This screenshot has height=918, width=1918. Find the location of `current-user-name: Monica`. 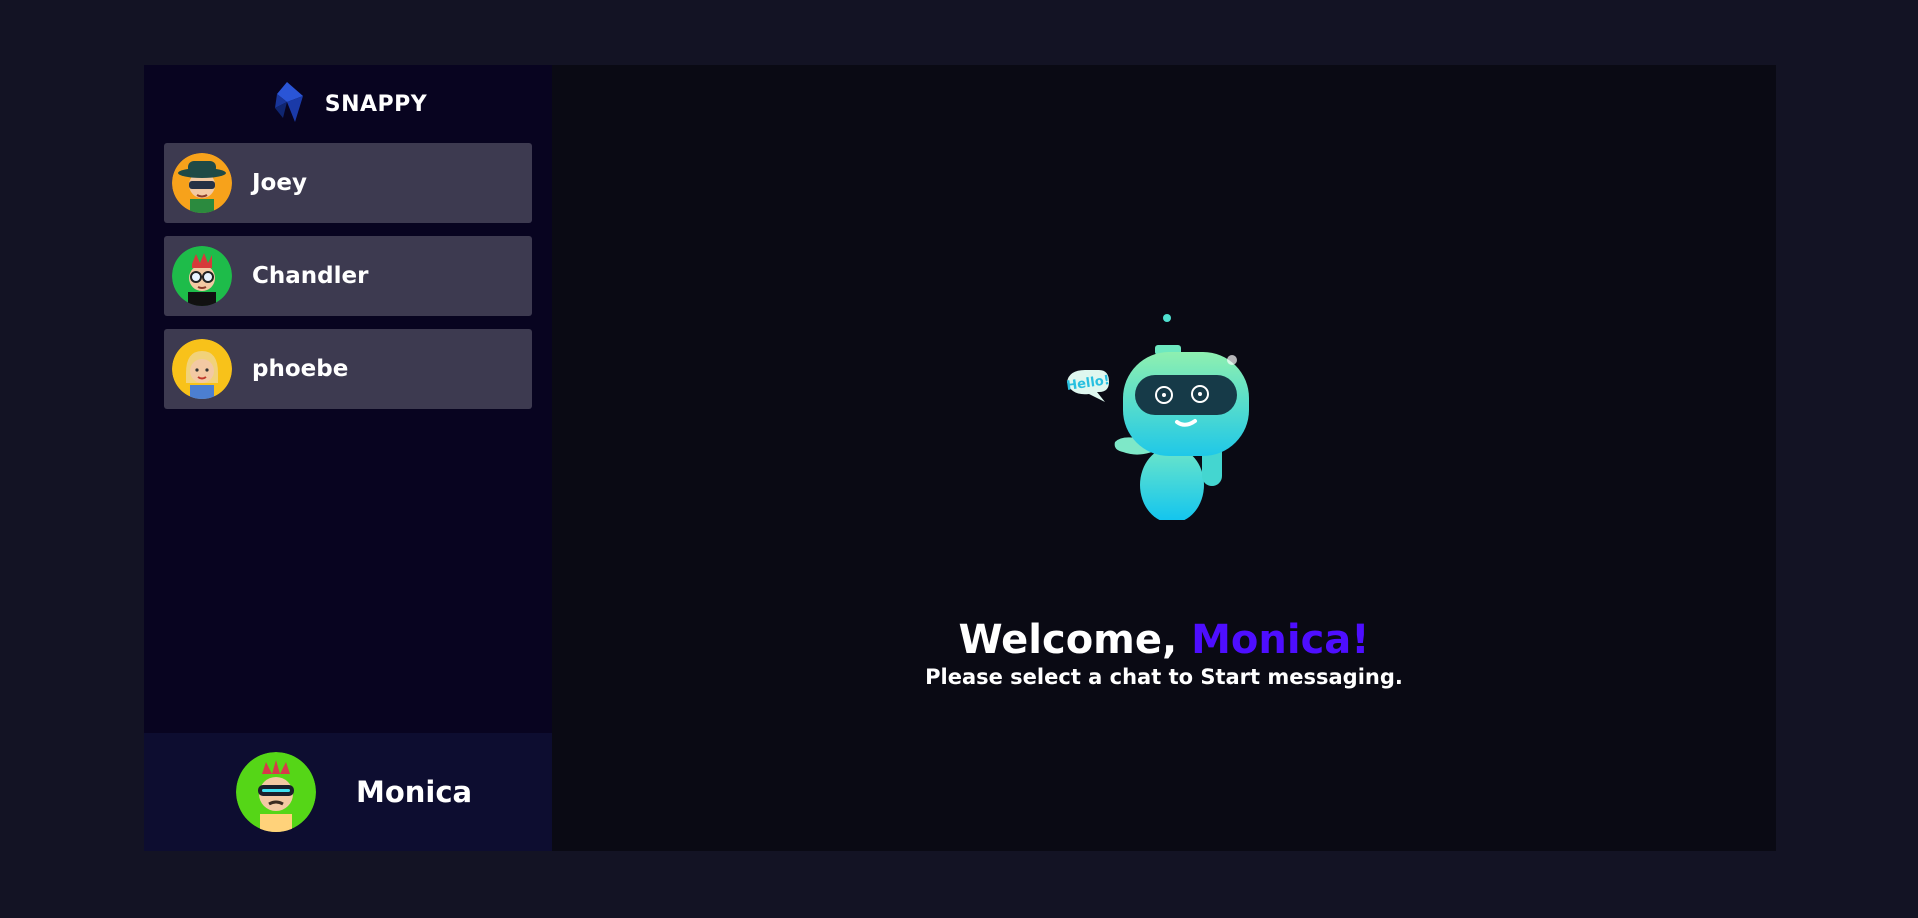

current-user-name: Monica is located at coordinates (414, 792).